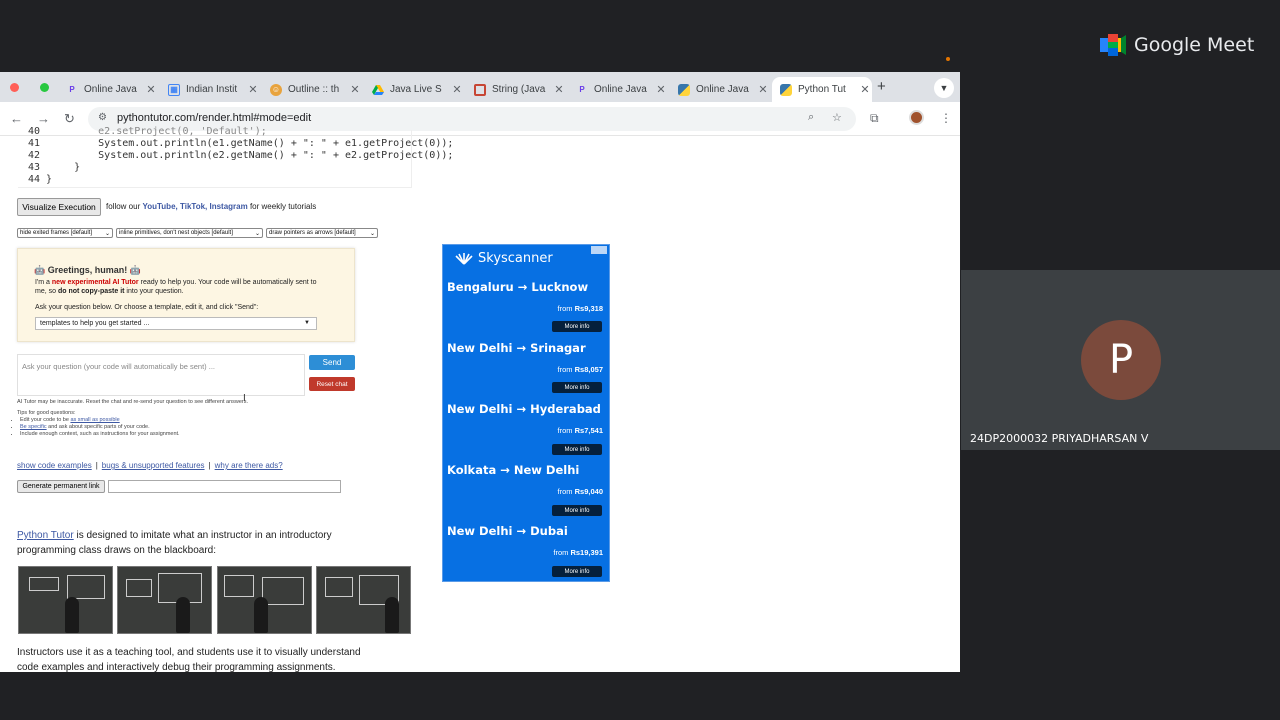 The width and height of the screenshot is (1280, 720). Describe the element at coordinates (948, 59) in the screenshot. I see `recording-dot` at that location.